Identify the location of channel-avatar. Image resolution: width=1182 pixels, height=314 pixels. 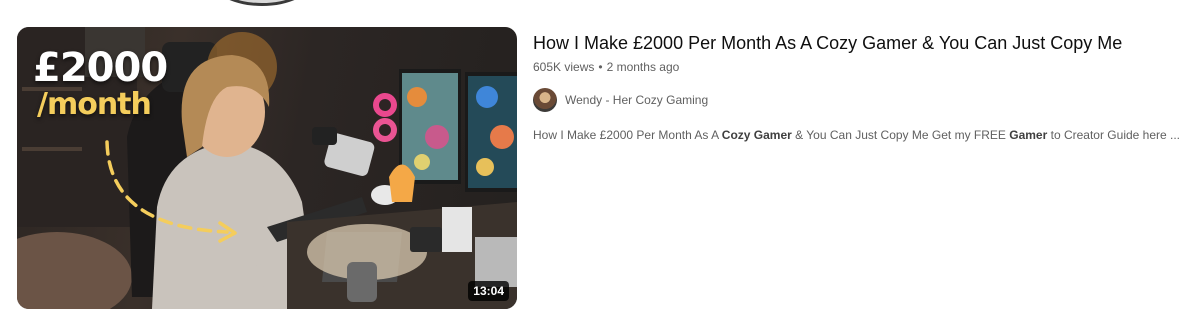
(545, 100).